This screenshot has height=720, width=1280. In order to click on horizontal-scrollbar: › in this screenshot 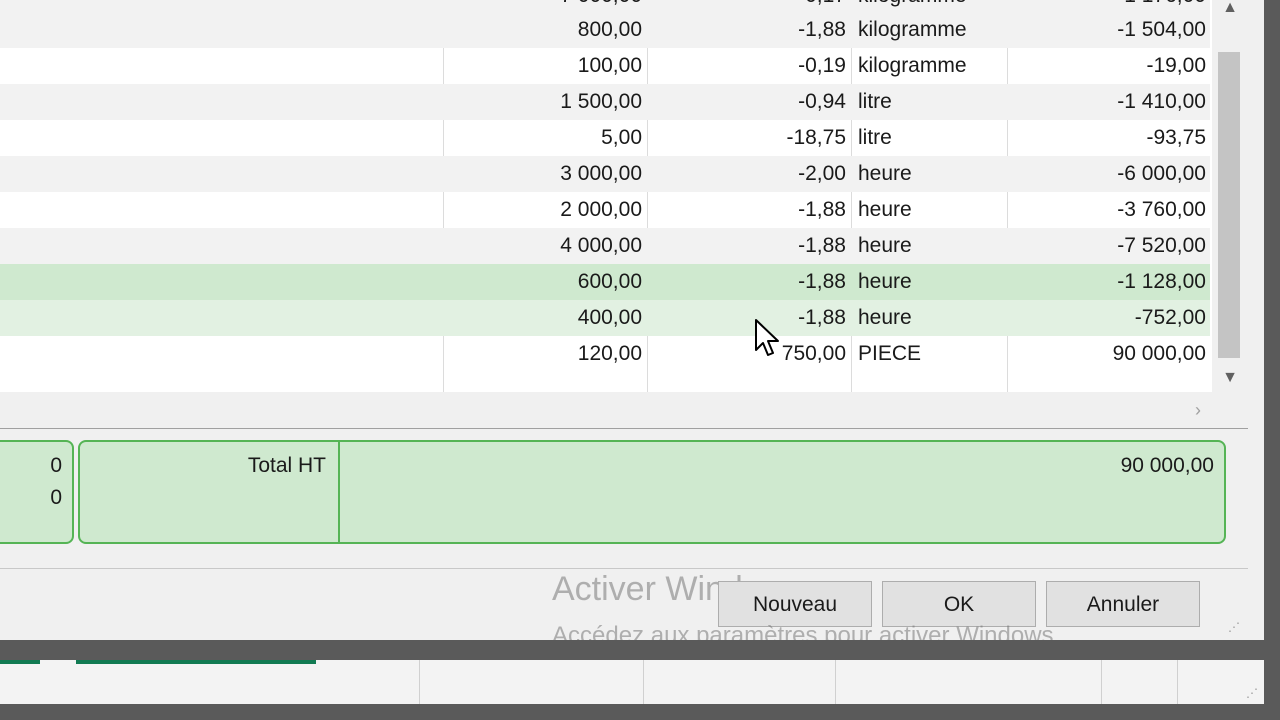, I will do `click(624, 410)`.